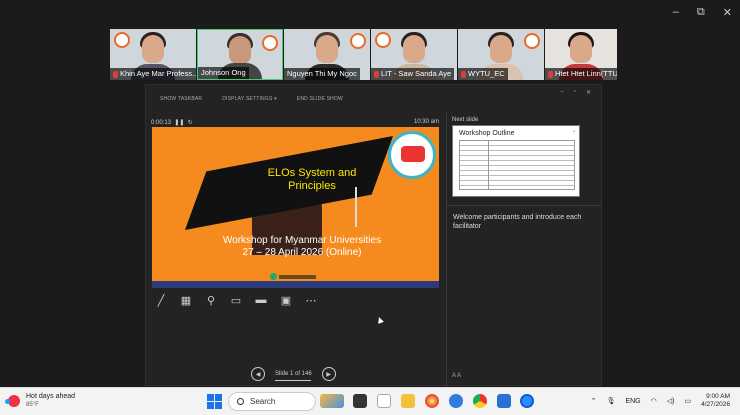  What do you see at coordinates (286, 300) in the screenshot?
I see `video-icon: ▣` at bounding box center [286, 300].